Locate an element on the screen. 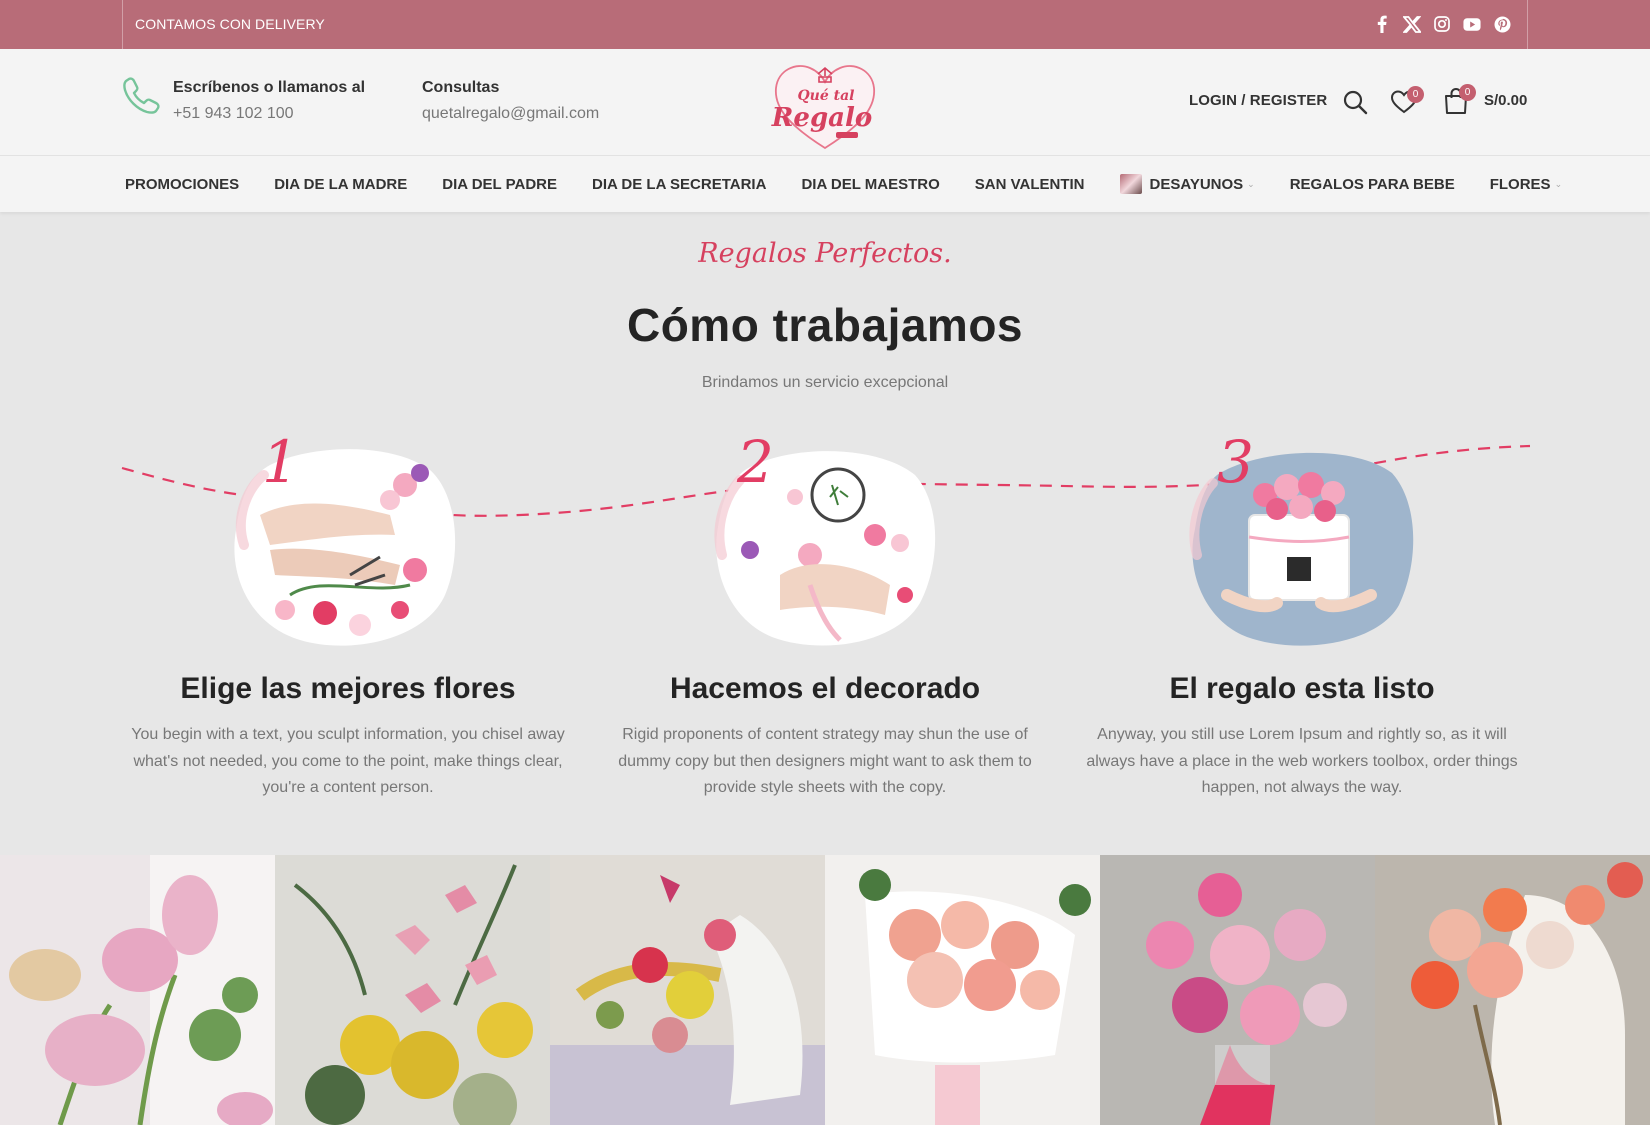 The height and width of the screenshot is (1125, 1650). nav-item-dia-del-maestro: DIA DEL MAESTRO is located at coordinates (870, 184).